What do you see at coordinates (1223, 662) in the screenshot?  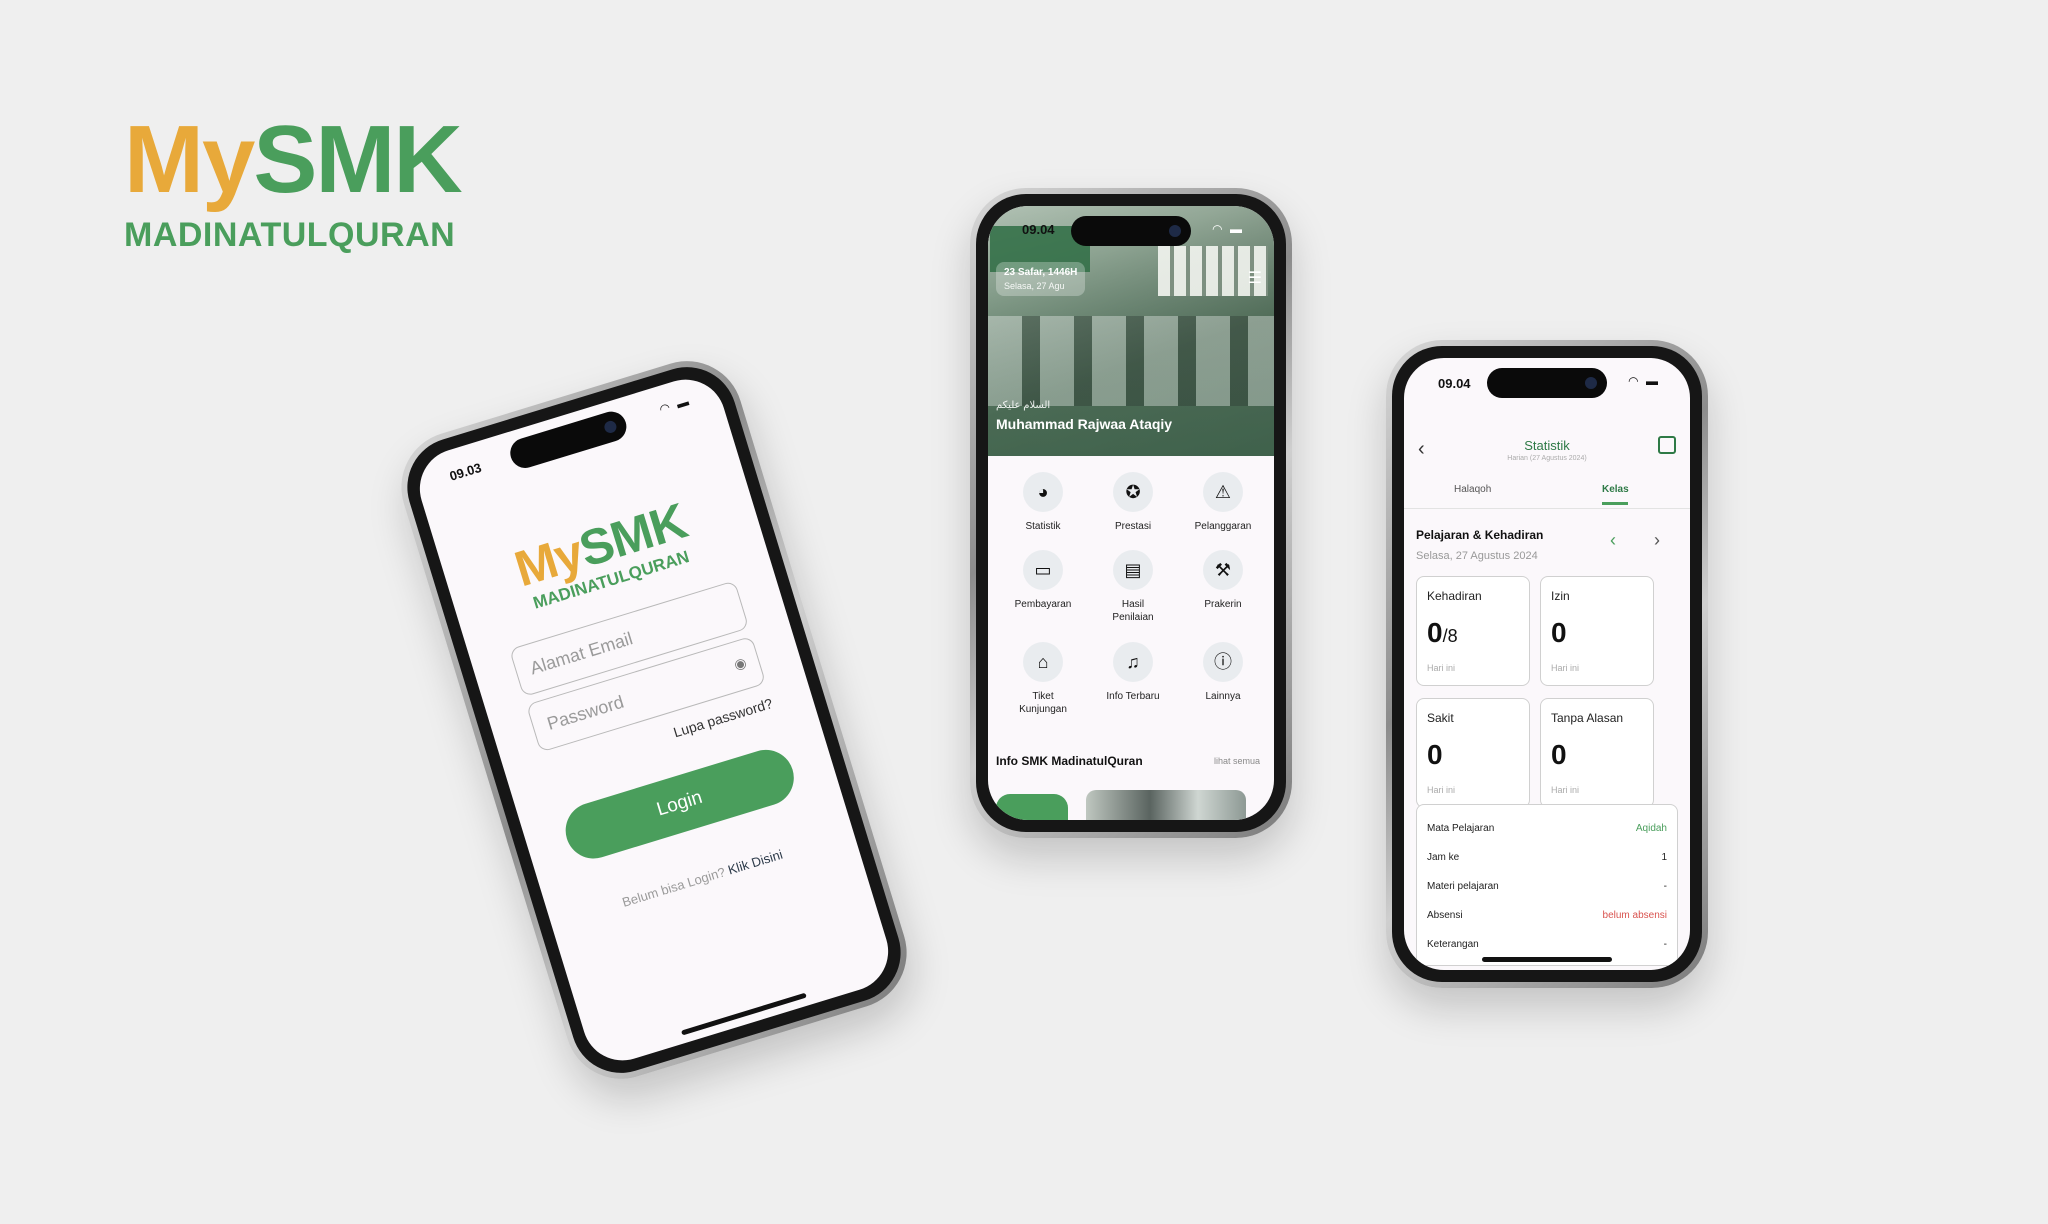 I see `info-icon: ⓘ` at bounding box center [1223, 662].